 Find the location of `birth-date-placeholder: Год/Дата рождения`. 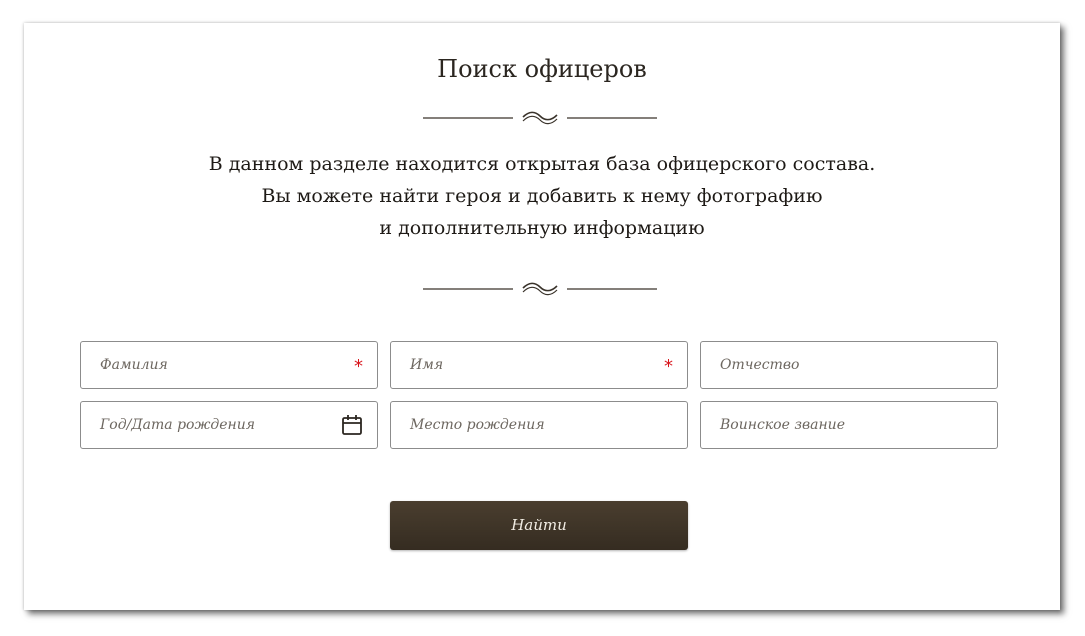

birth-date-placeholder: Год/Дата рождения is located at coordinates (178, 425).